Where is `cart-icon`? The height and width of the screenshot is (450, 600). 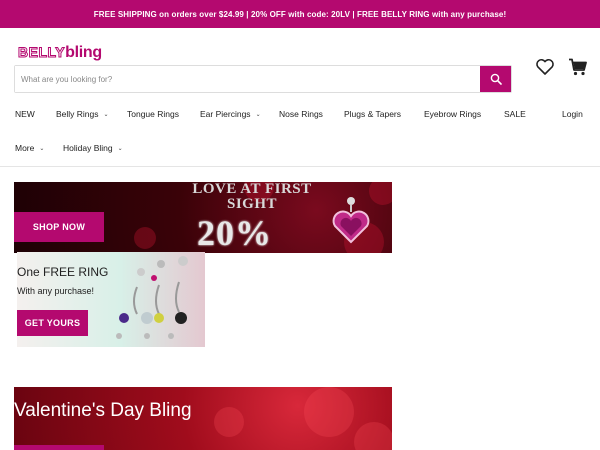
cart-icon is located at coordinates (578, 67).